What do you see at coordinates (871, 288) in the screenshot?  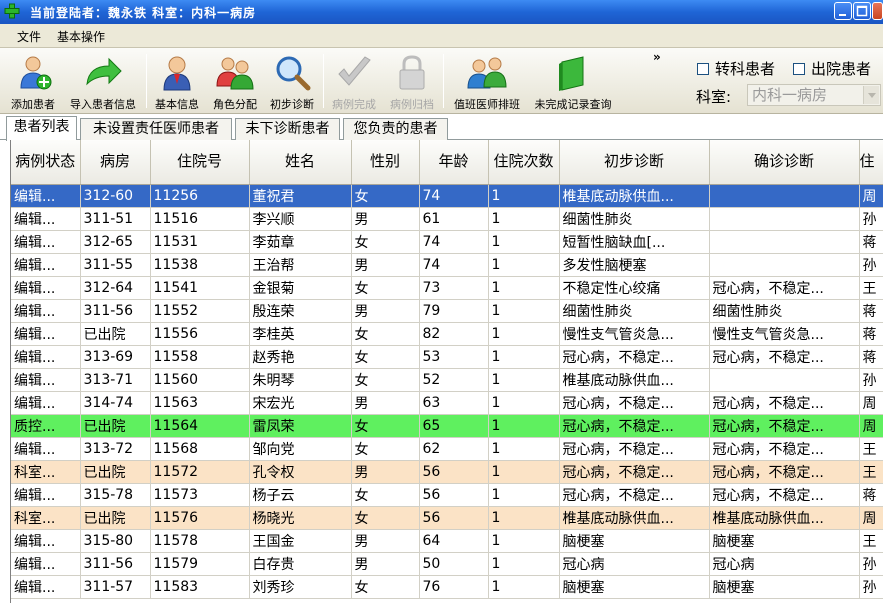 I see `cell-extra: 王` at bounding box center [871, 288].